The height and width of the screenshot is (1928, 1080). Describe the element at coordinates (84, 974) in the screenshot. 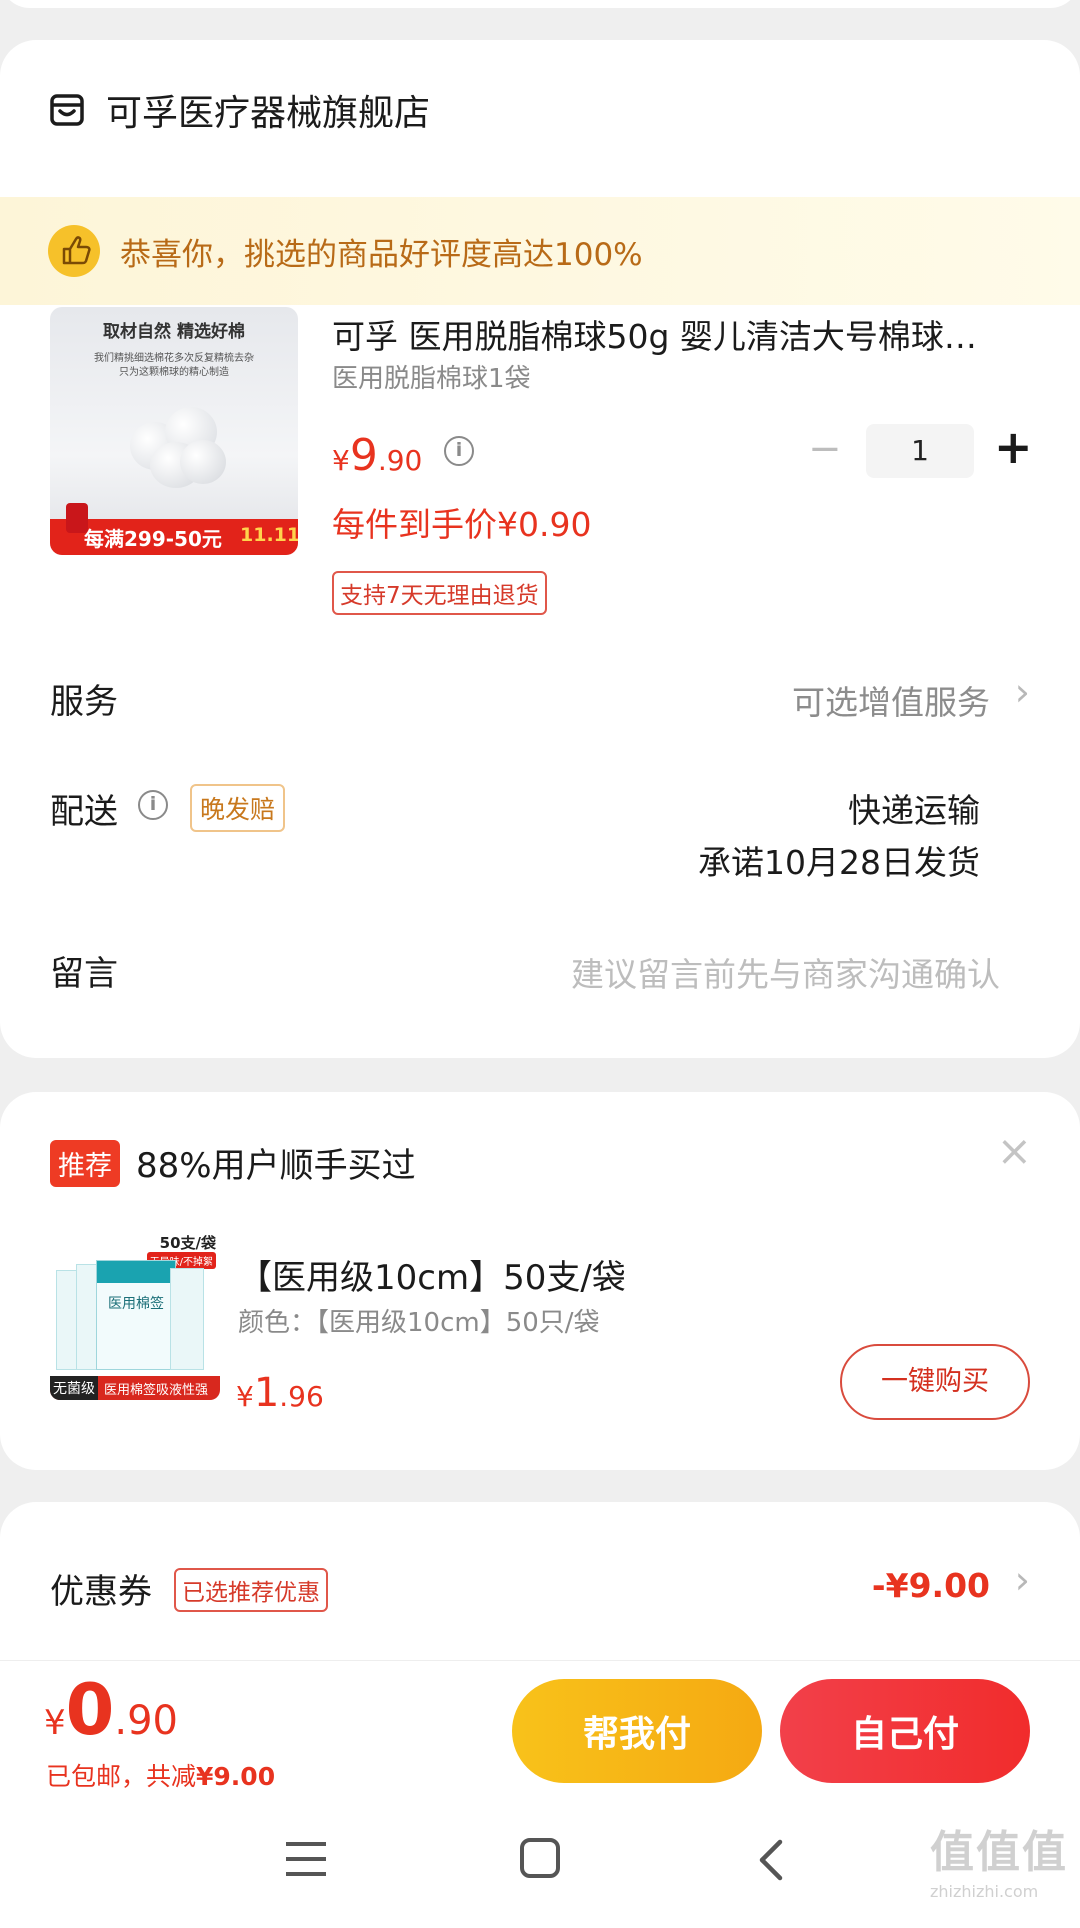

I see `message-label: 留言` at that location.